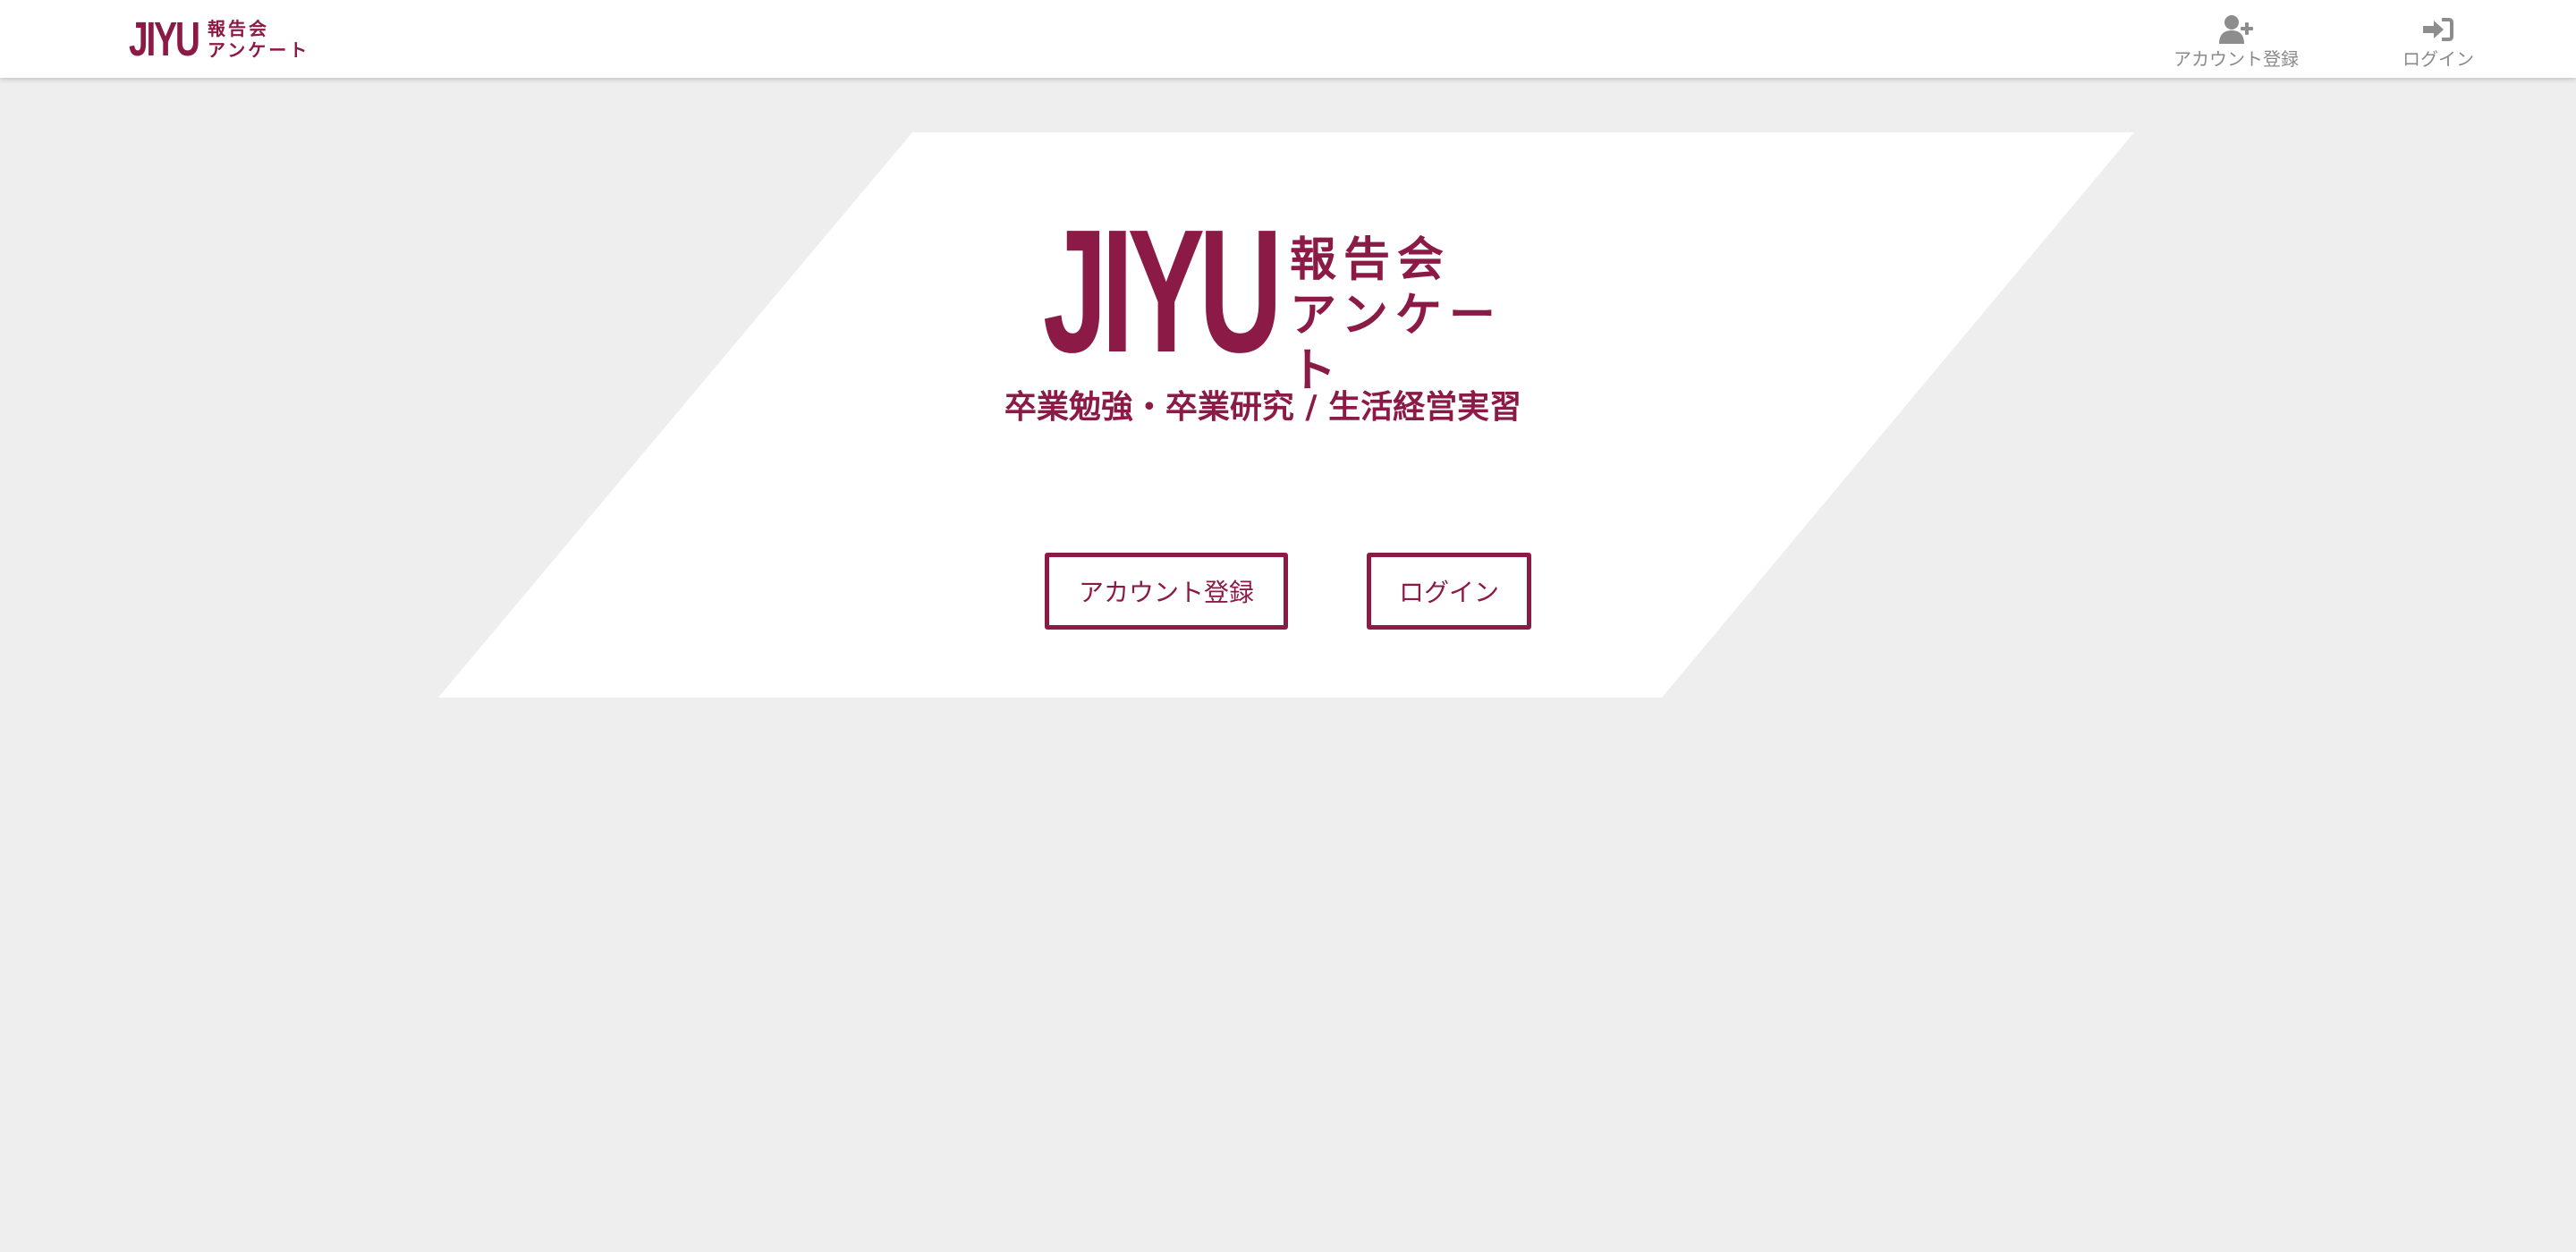  Describe the element at coordinates (1396, 343) in the screenshot. I see `hero-subtitle-line2: アンケート` at that location.